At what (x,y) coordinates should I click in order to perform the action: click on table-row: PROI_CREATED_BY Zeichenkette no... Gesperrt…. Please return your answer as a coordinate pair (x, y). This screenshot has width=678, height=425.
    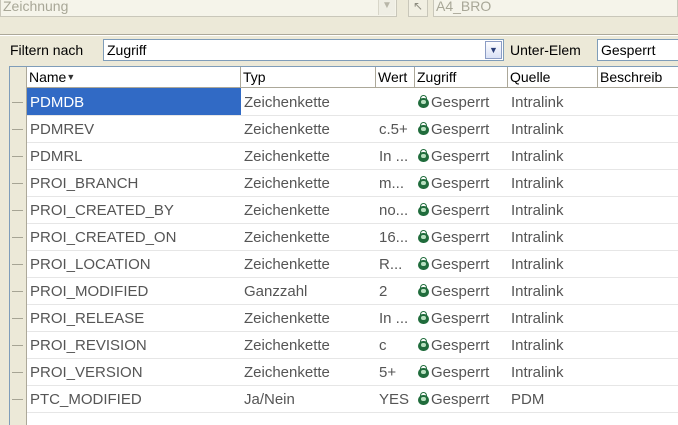
    Looking at the image, I should click on (352, 210).